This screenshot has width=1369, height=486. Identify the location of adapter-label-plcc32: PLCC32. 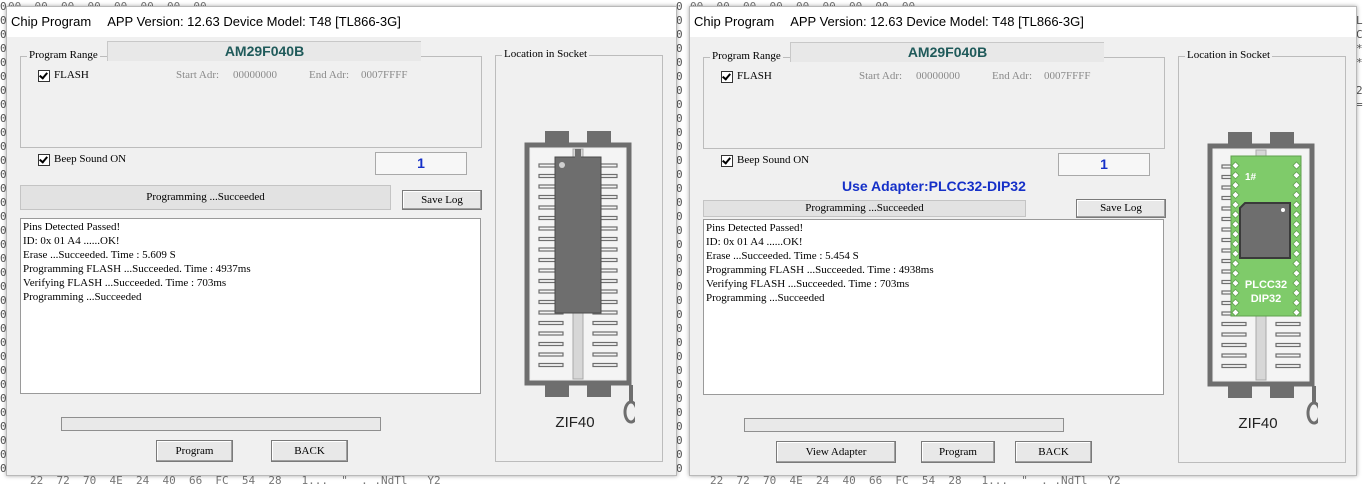
(1266, 285).